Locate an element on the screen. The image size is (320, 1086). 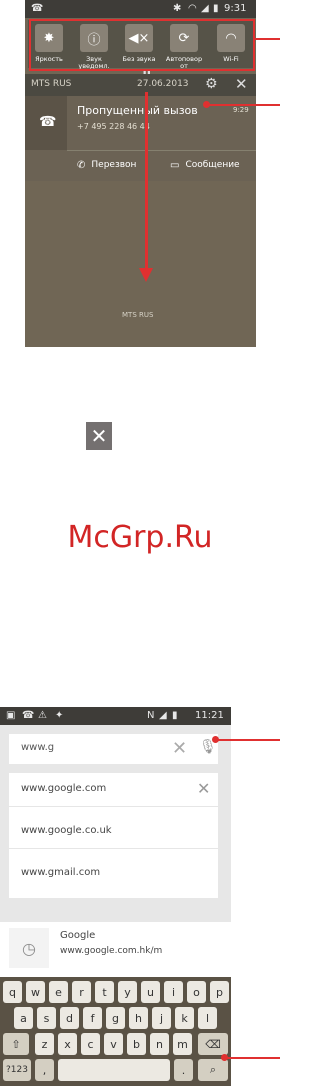
wifi-status-icon: ◠ is located at coordinates (192, 8).